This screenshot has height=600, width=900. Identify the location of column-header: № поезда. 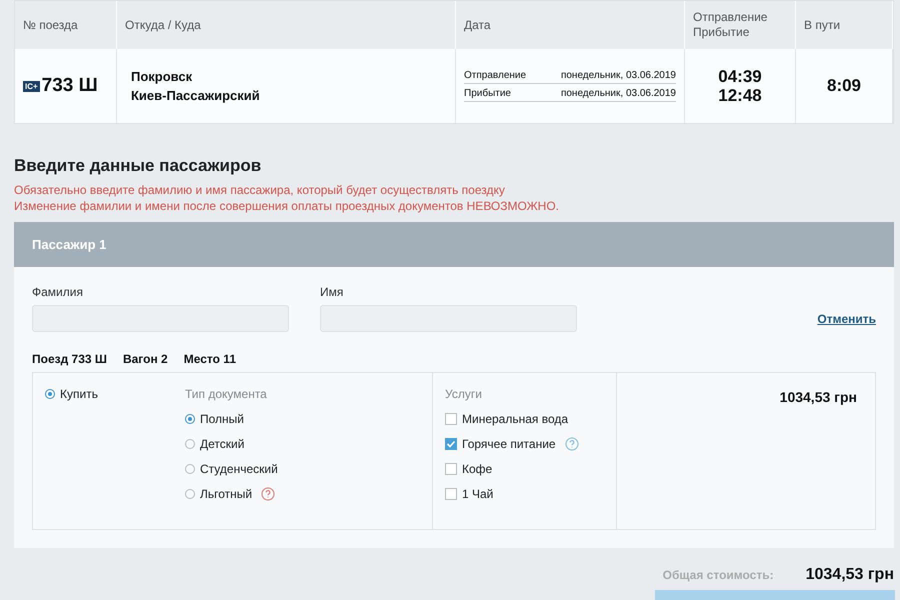
(66, 25).